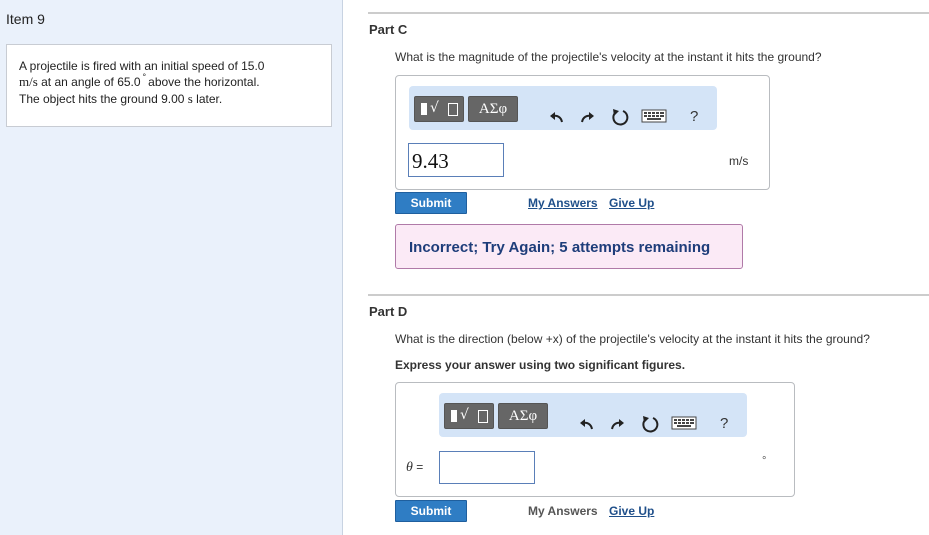  I want to click on theta-label: θ =, so click(414, 468).